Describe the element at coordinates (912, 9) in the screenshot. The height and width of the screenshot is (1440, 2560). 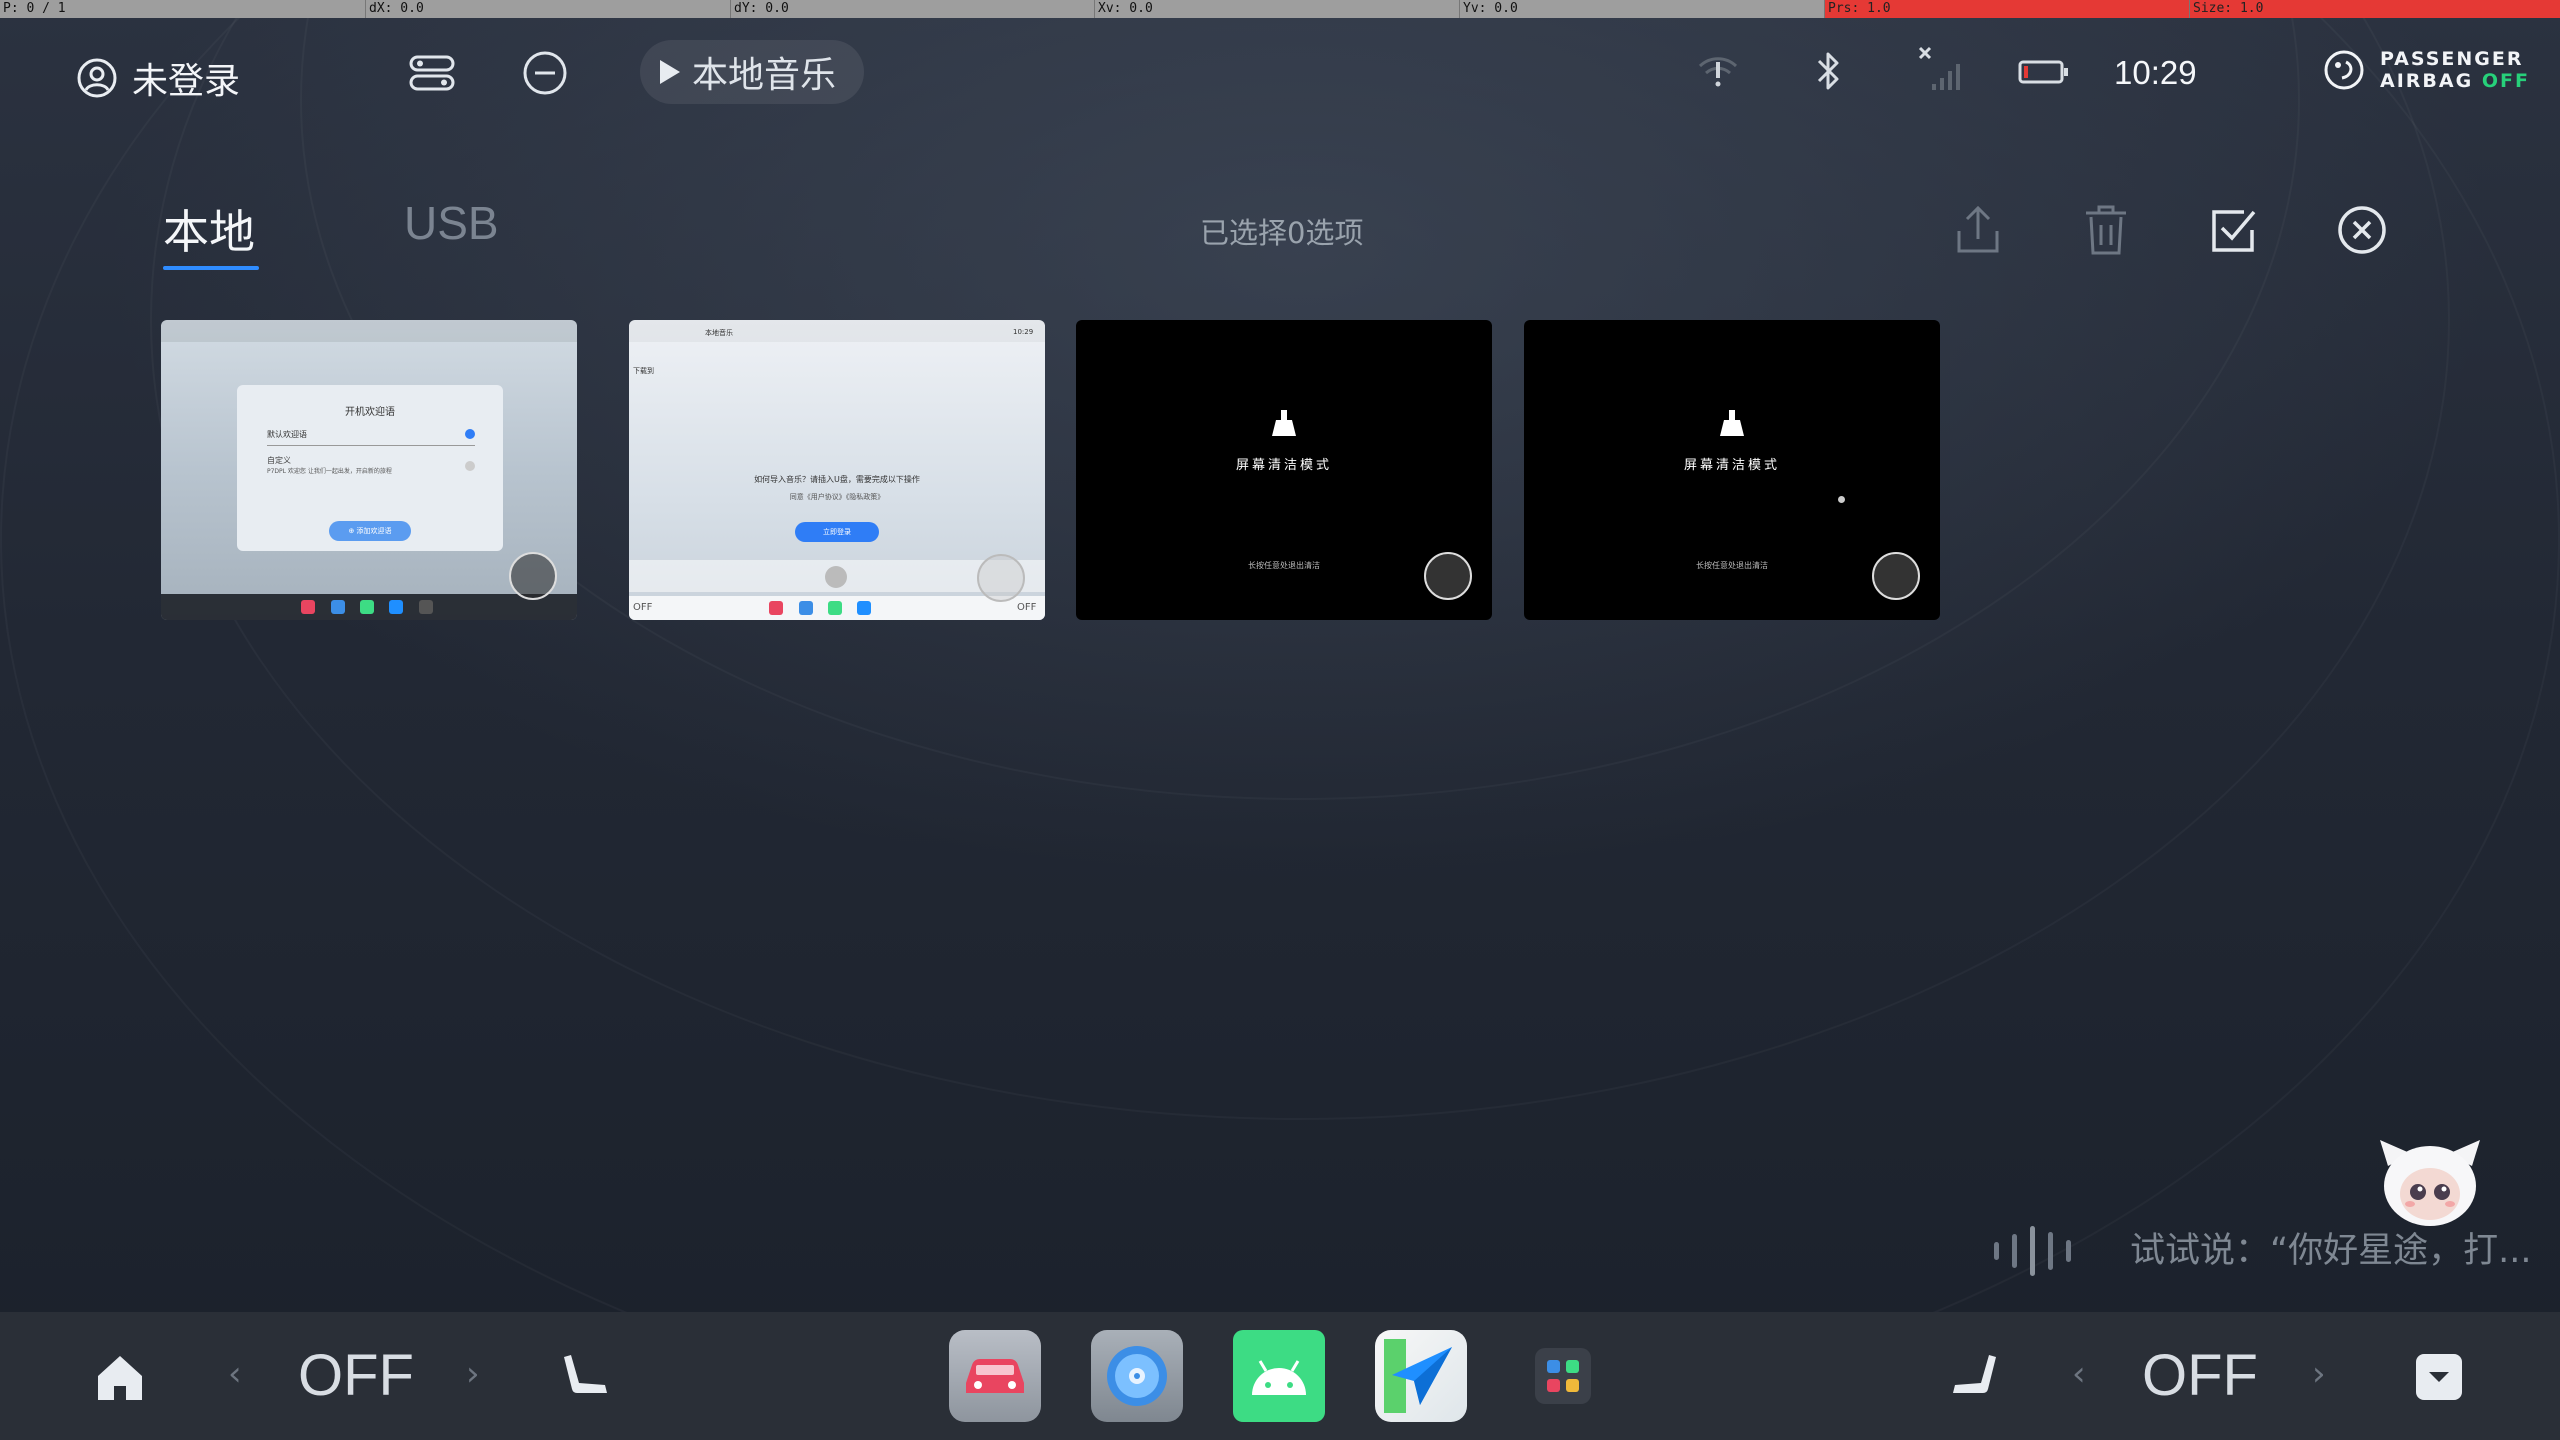
I see `debug-dy: dY: 0.0` at that location.